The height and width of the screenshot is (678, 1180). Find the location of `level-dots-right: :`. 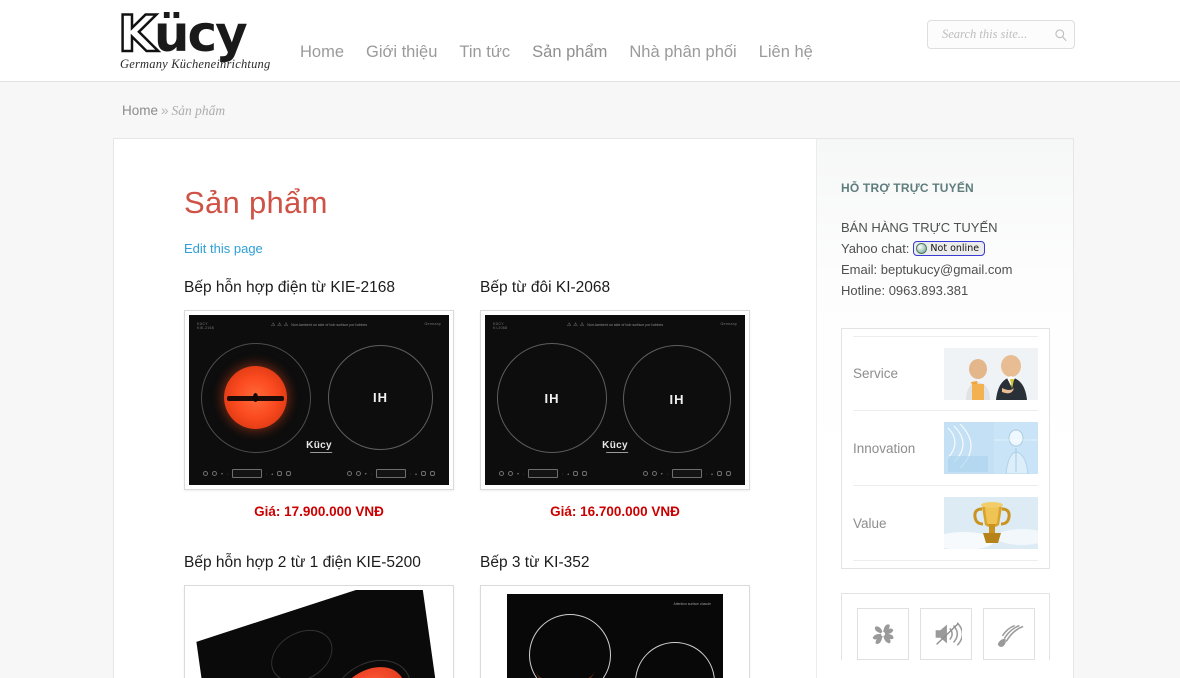

level-dots-right: : is located at coordinates (563, 473).